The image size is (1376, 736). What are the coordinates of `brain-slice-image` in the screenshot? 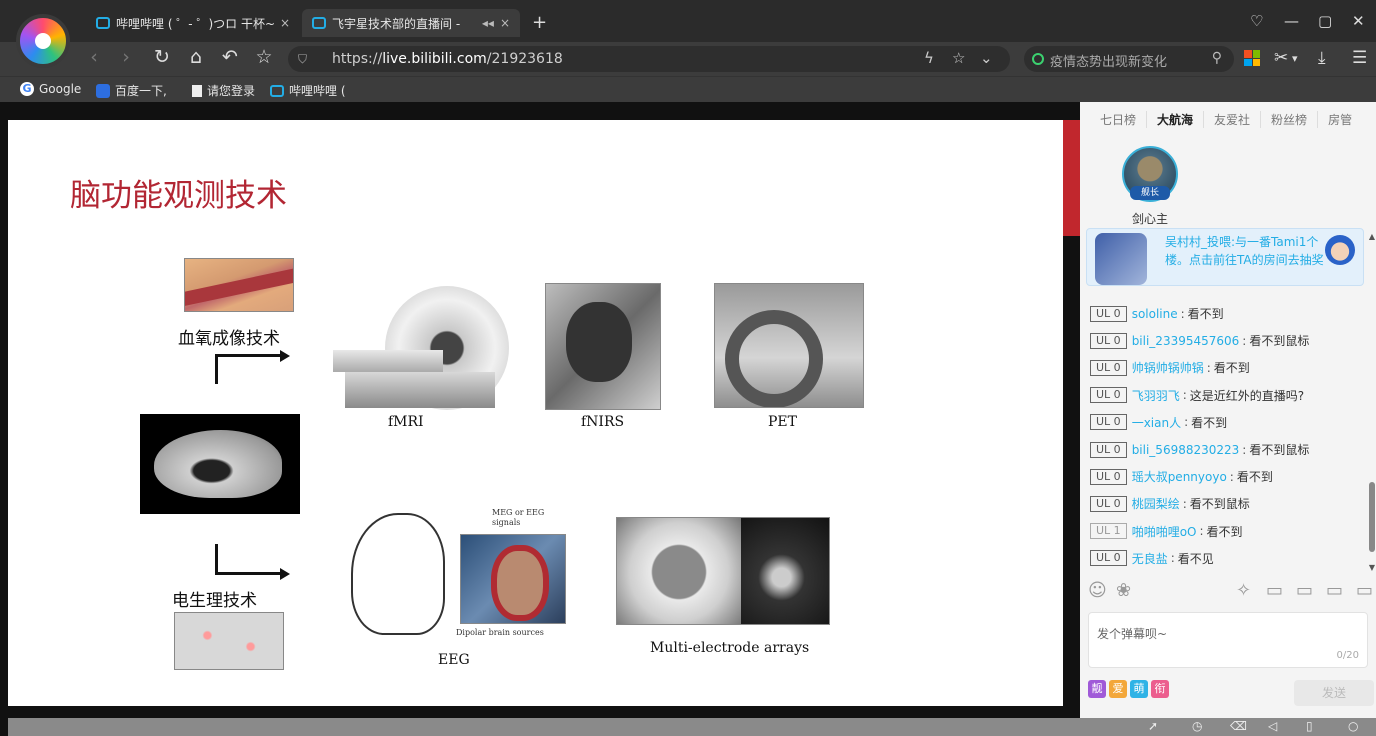 It's located at (220, 464).